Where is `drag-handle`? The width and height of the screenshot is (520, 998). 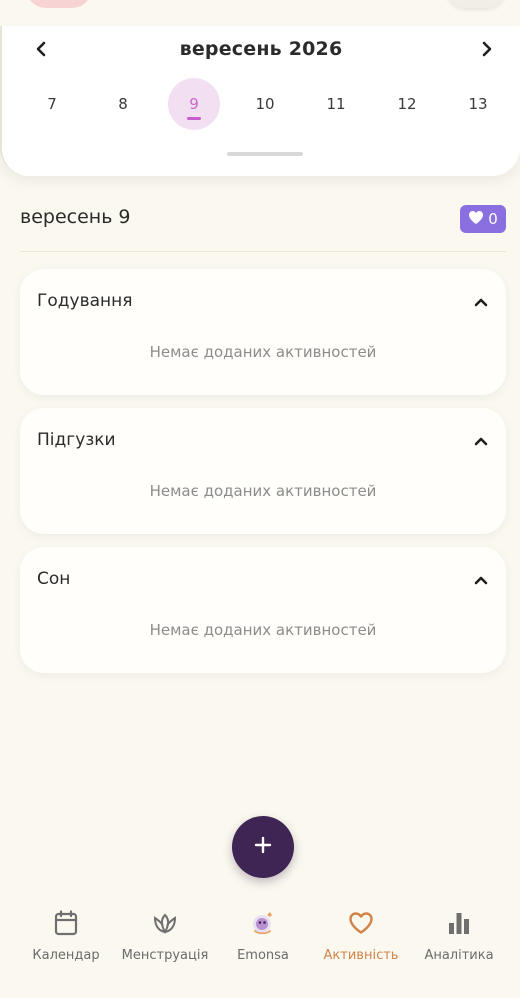 drag-handle is located at coordinates (265, 154).